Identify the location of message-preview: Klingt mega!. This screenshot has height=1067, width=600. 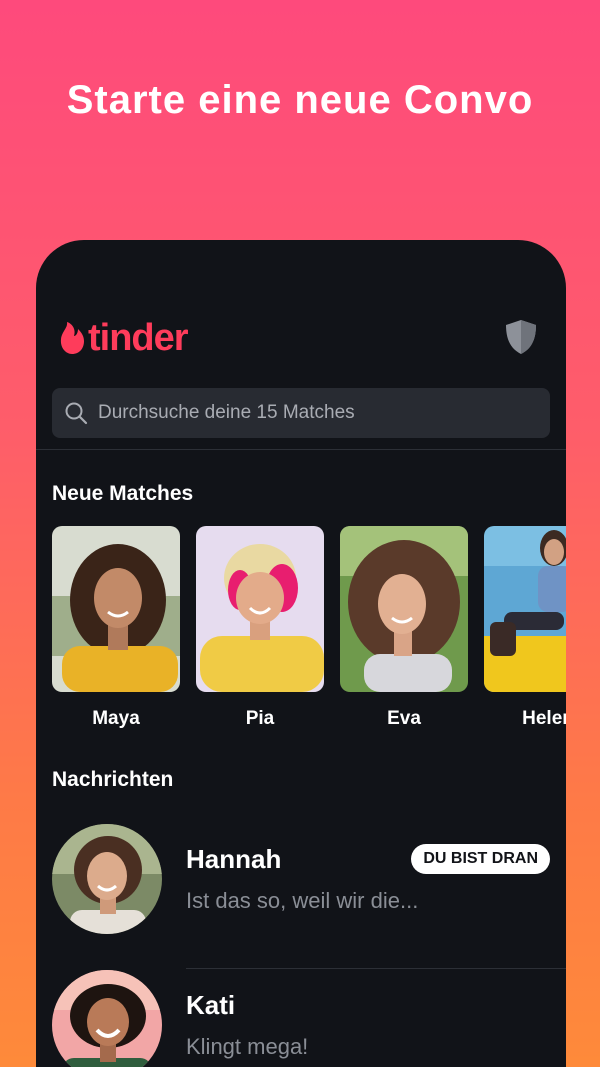
(247, 1046).